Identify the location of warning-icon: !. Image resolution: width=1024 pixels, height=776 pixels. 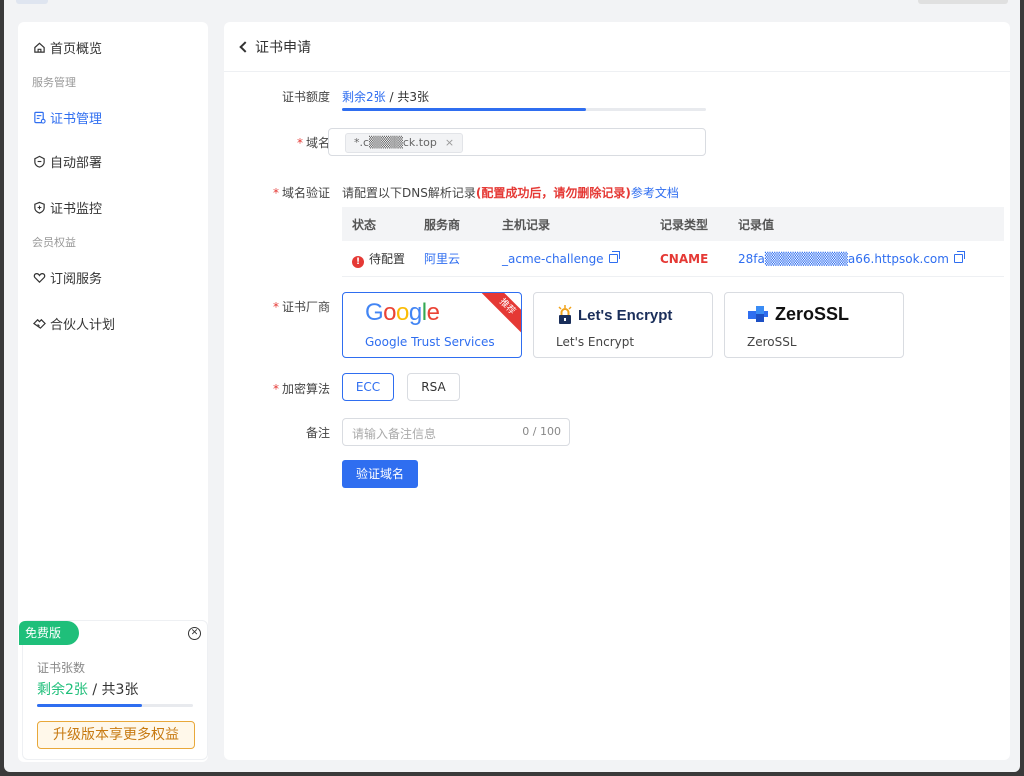
(358, 261).